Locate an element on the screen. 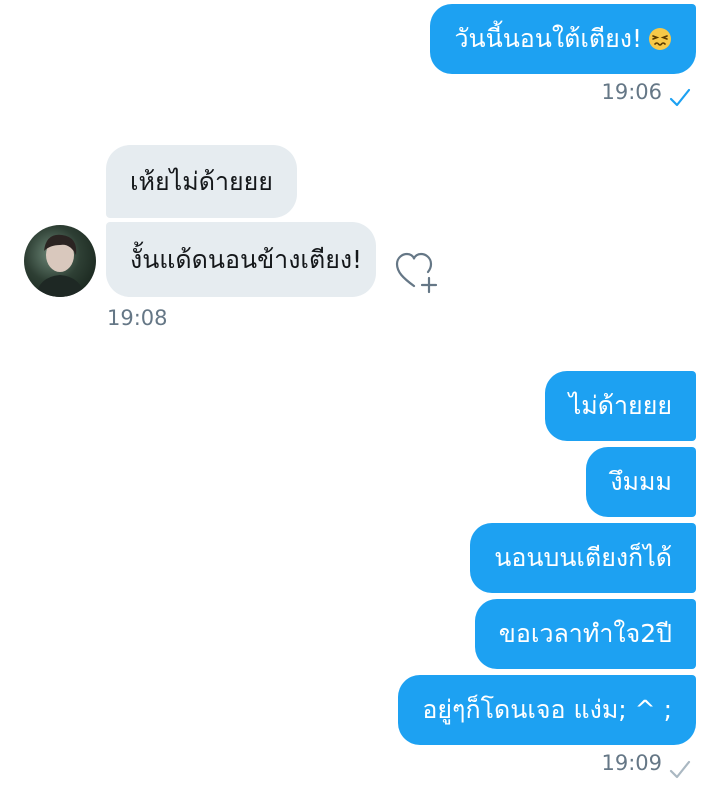  confounded-face-emoji-icon is located at coordinates (660, 39).